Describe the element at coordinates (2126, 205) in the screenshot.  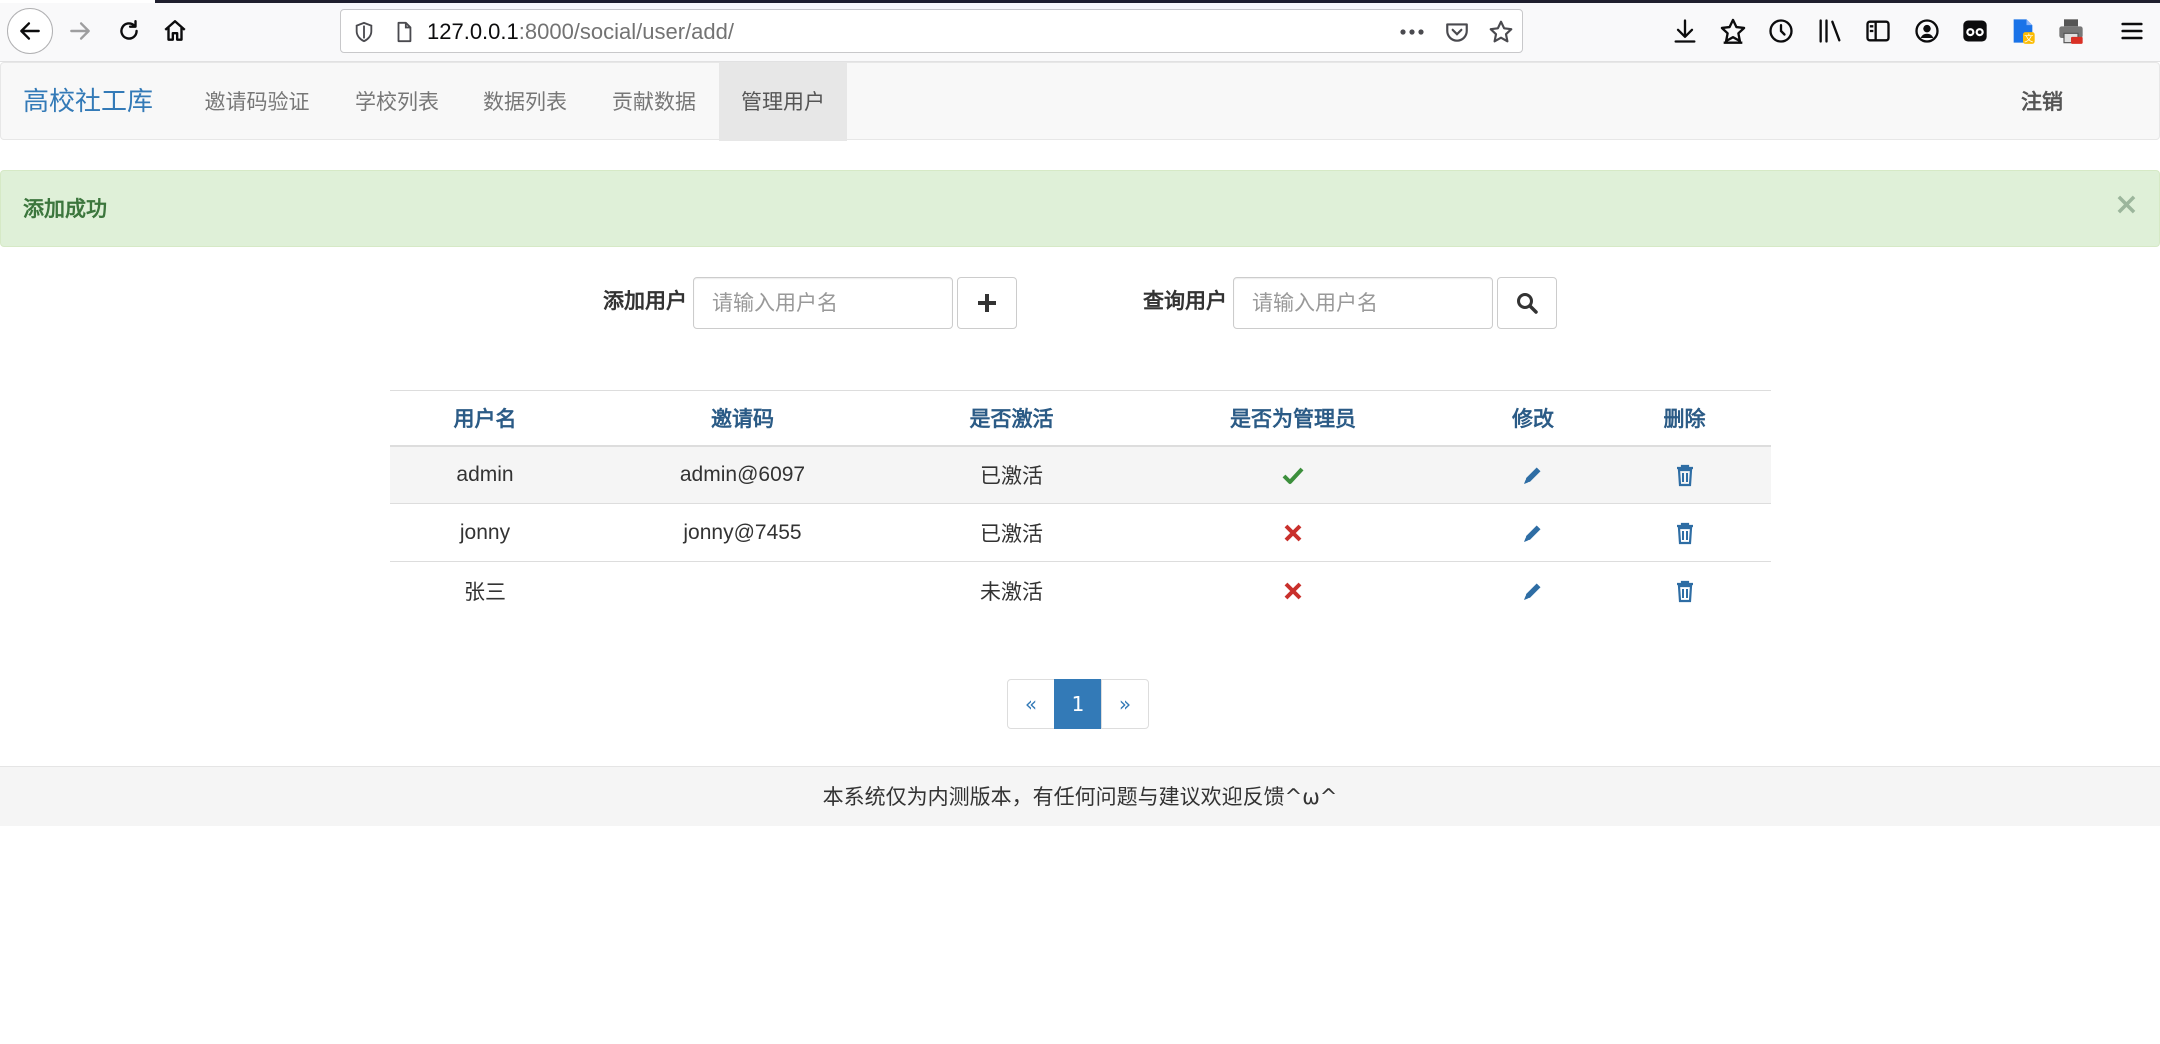
I see `close-icon: ×` at that location.